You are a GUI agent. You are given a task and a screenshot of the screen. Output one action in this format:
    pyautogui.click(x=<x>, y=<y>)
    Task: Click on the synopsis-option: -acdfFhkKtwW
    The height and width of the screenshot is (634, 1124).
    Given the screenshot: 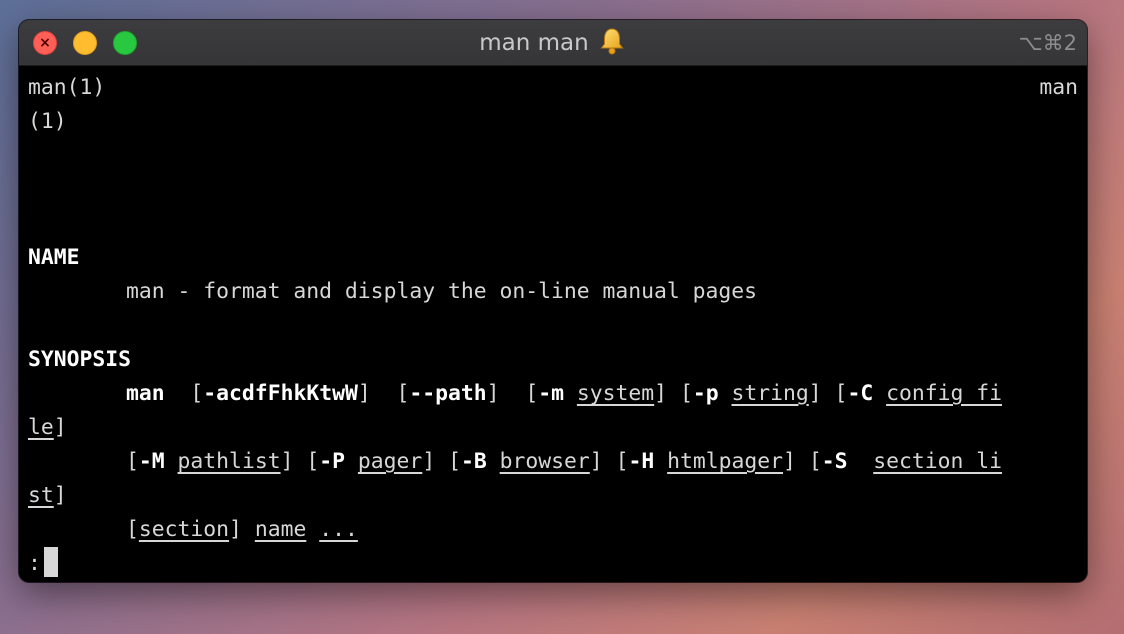 What is the action you would take?
    pyautogui.click(x=280, y=393)
    